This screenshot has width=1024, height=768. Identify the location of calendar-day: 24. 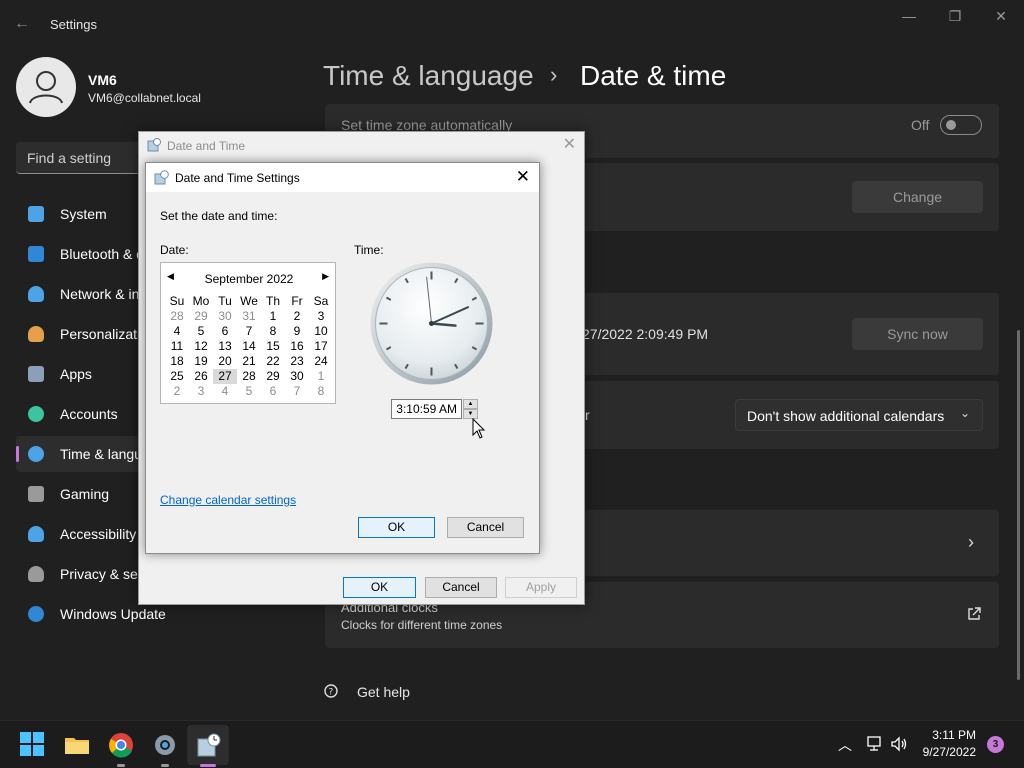
(321, 361).